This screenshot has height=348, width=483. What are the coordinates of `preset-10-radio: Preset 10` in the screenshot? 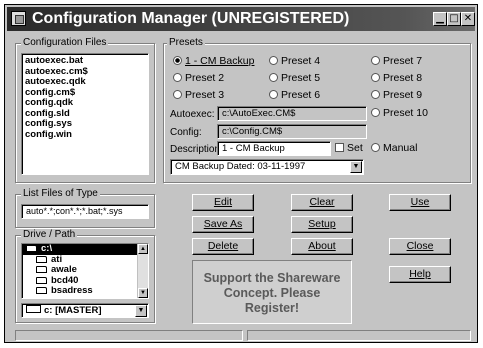 It's located at (399, 113).